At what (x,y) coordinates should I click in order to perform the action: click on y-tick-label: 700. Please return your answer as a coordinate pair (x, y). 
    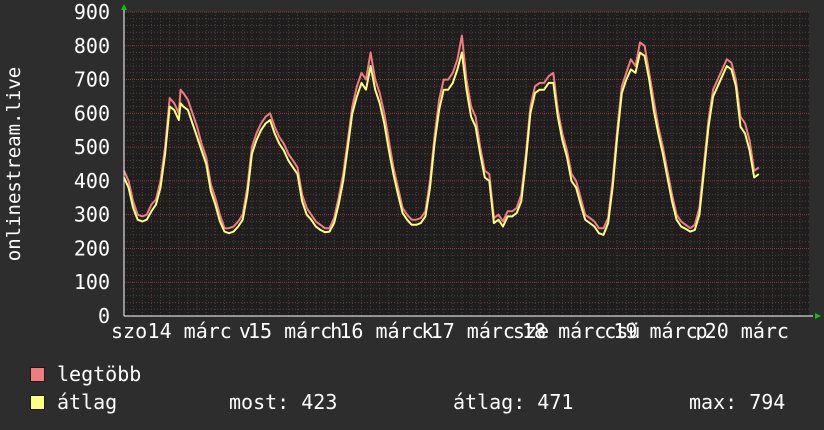
    Looking at the image, I should click on (92, 80).